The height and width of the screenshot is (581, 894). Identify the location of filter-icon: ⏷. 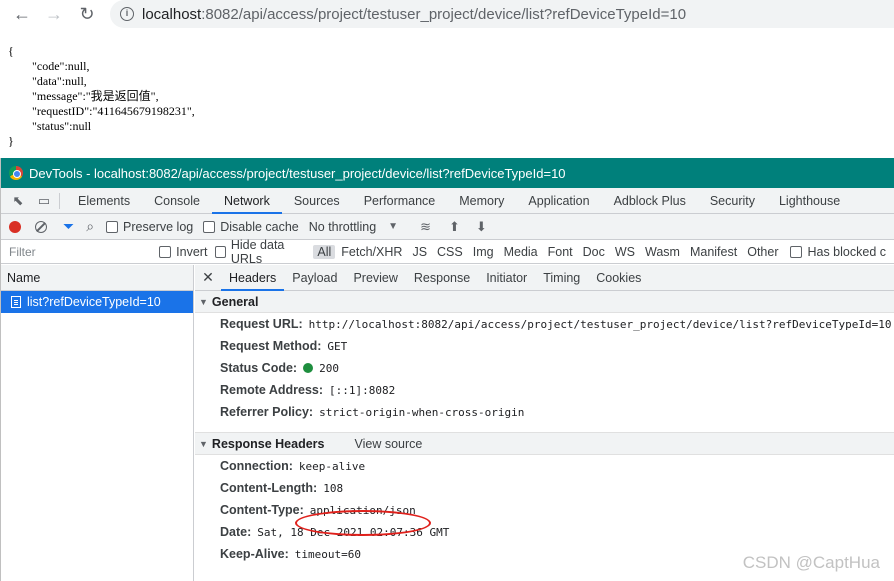
(68, 226).